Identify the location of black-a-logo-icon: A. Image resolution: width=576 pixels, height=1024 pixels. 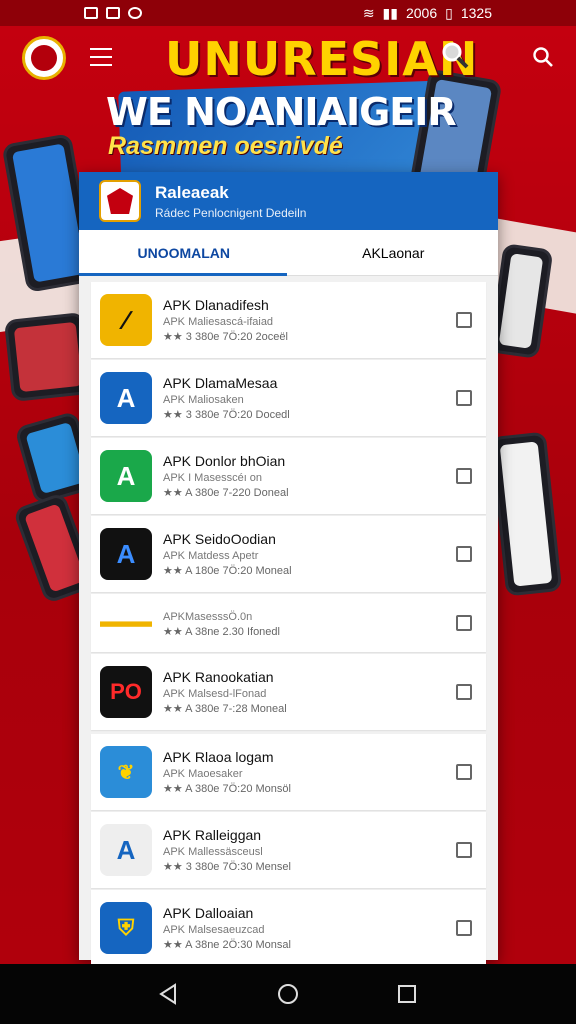
(126, 554).